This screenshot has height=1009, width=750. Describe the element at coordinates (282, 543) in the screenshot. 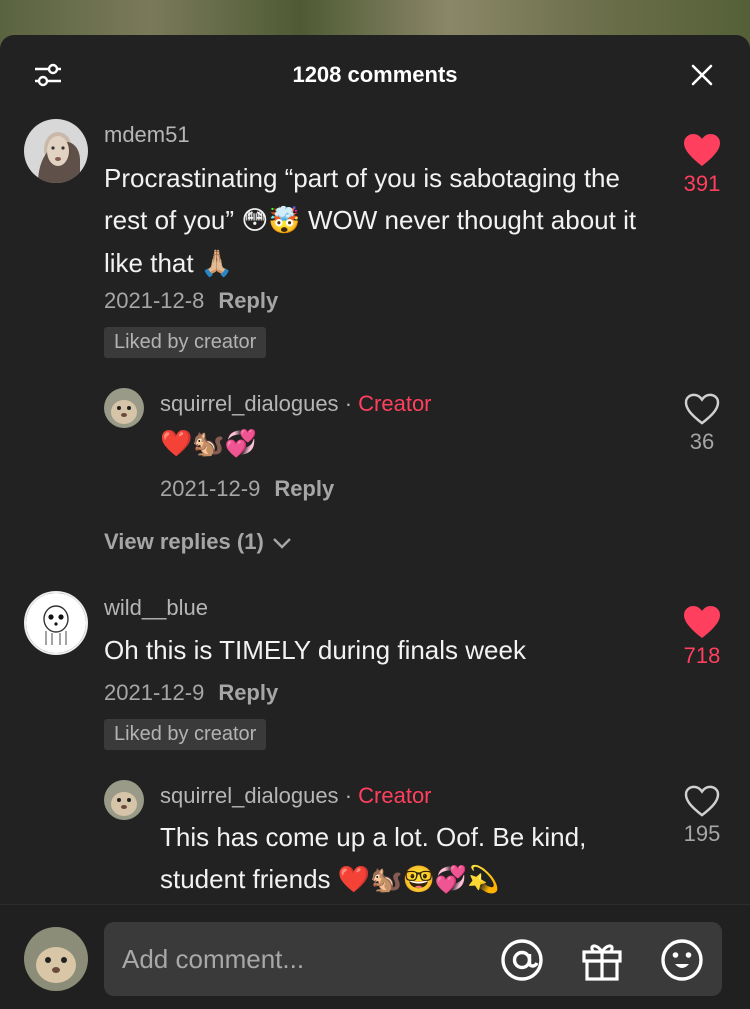

I see `chevron-down-icon` at that location.